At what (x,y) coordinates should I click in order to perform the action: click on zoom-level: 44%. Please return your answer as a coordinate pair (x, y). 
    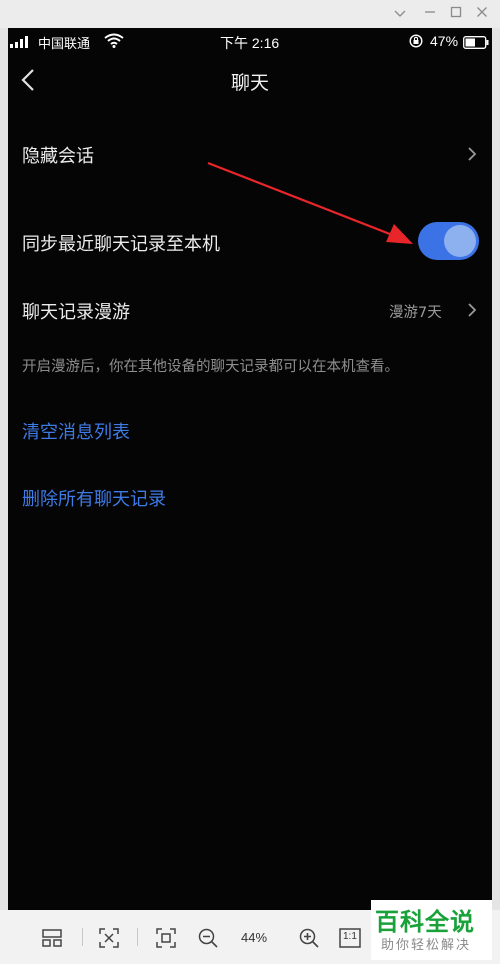
    Looking at the image, I should click on (254, 937).